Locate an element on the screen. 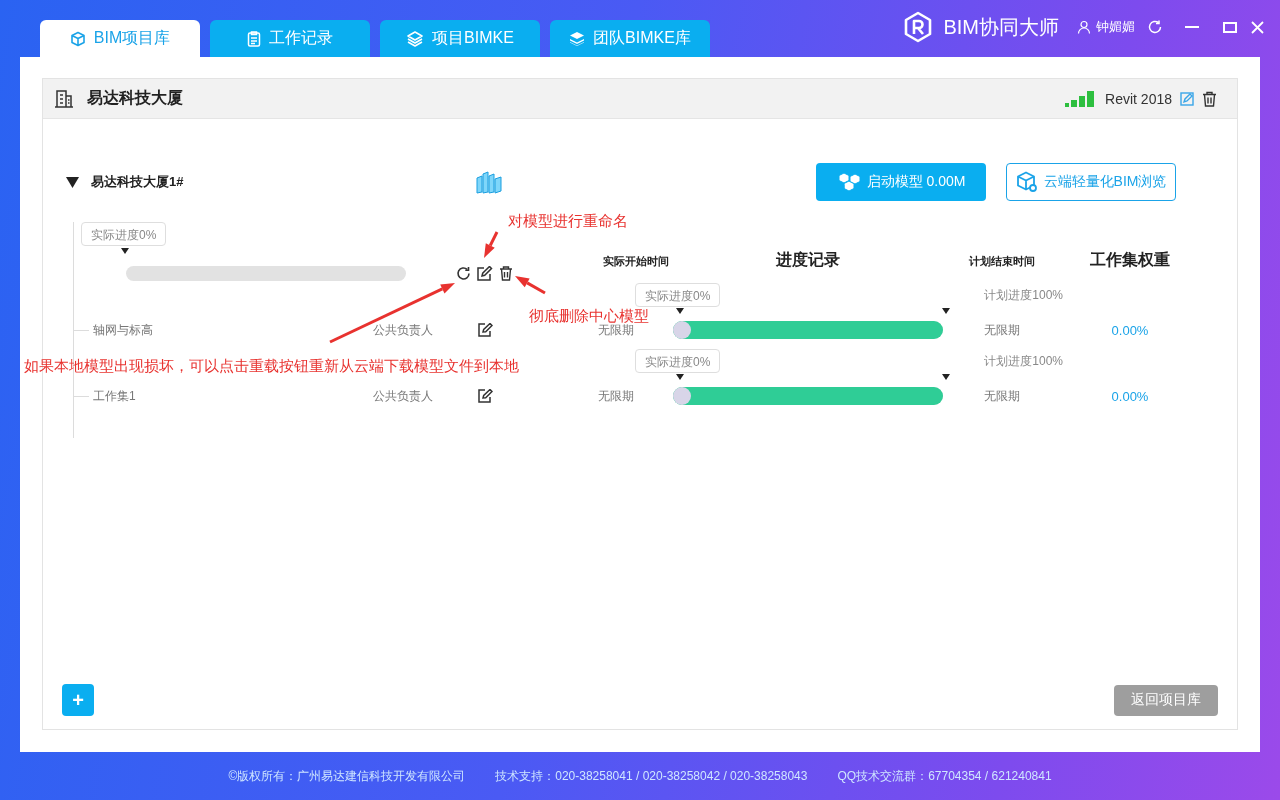 The width and height of the screenshot is (1280, 800). cloud-browse-button: 云端轻量化BIM浏览 is located at coordinates (1091, 182).